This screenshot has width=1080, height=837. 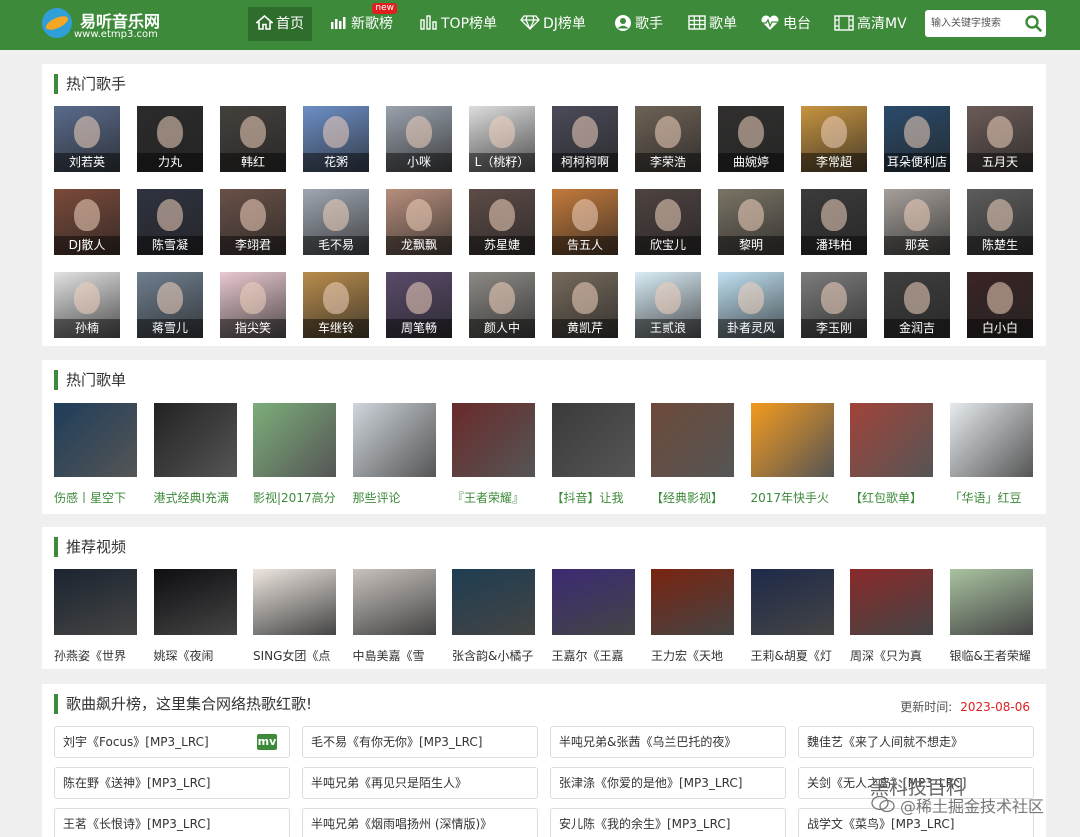 What do you see at coordinates (834, 222) in the screenshot?
I see `singer-card: 潘玮柏` at bounding box center [834, 222].